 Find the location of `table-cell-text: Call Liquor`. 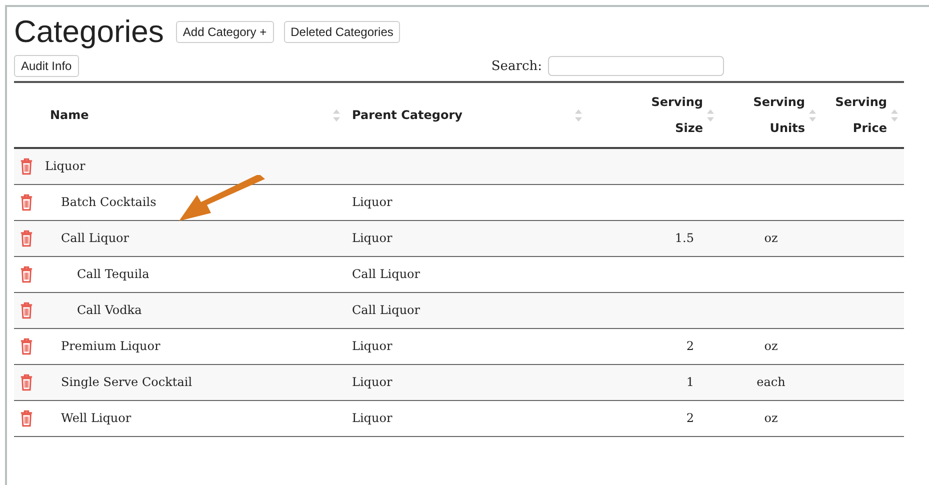

table-cell-text: Call Liquor is located at coordinates (95, 238).